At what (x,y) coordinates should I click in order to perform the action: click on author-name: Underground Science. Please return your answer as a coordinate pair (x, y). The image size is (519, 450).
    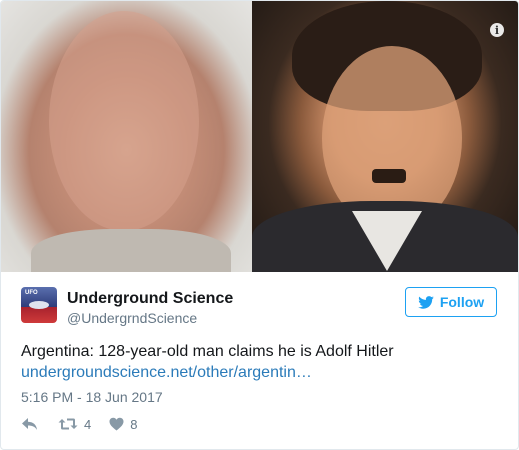
    Looking at the image, I should click on (150, 299).